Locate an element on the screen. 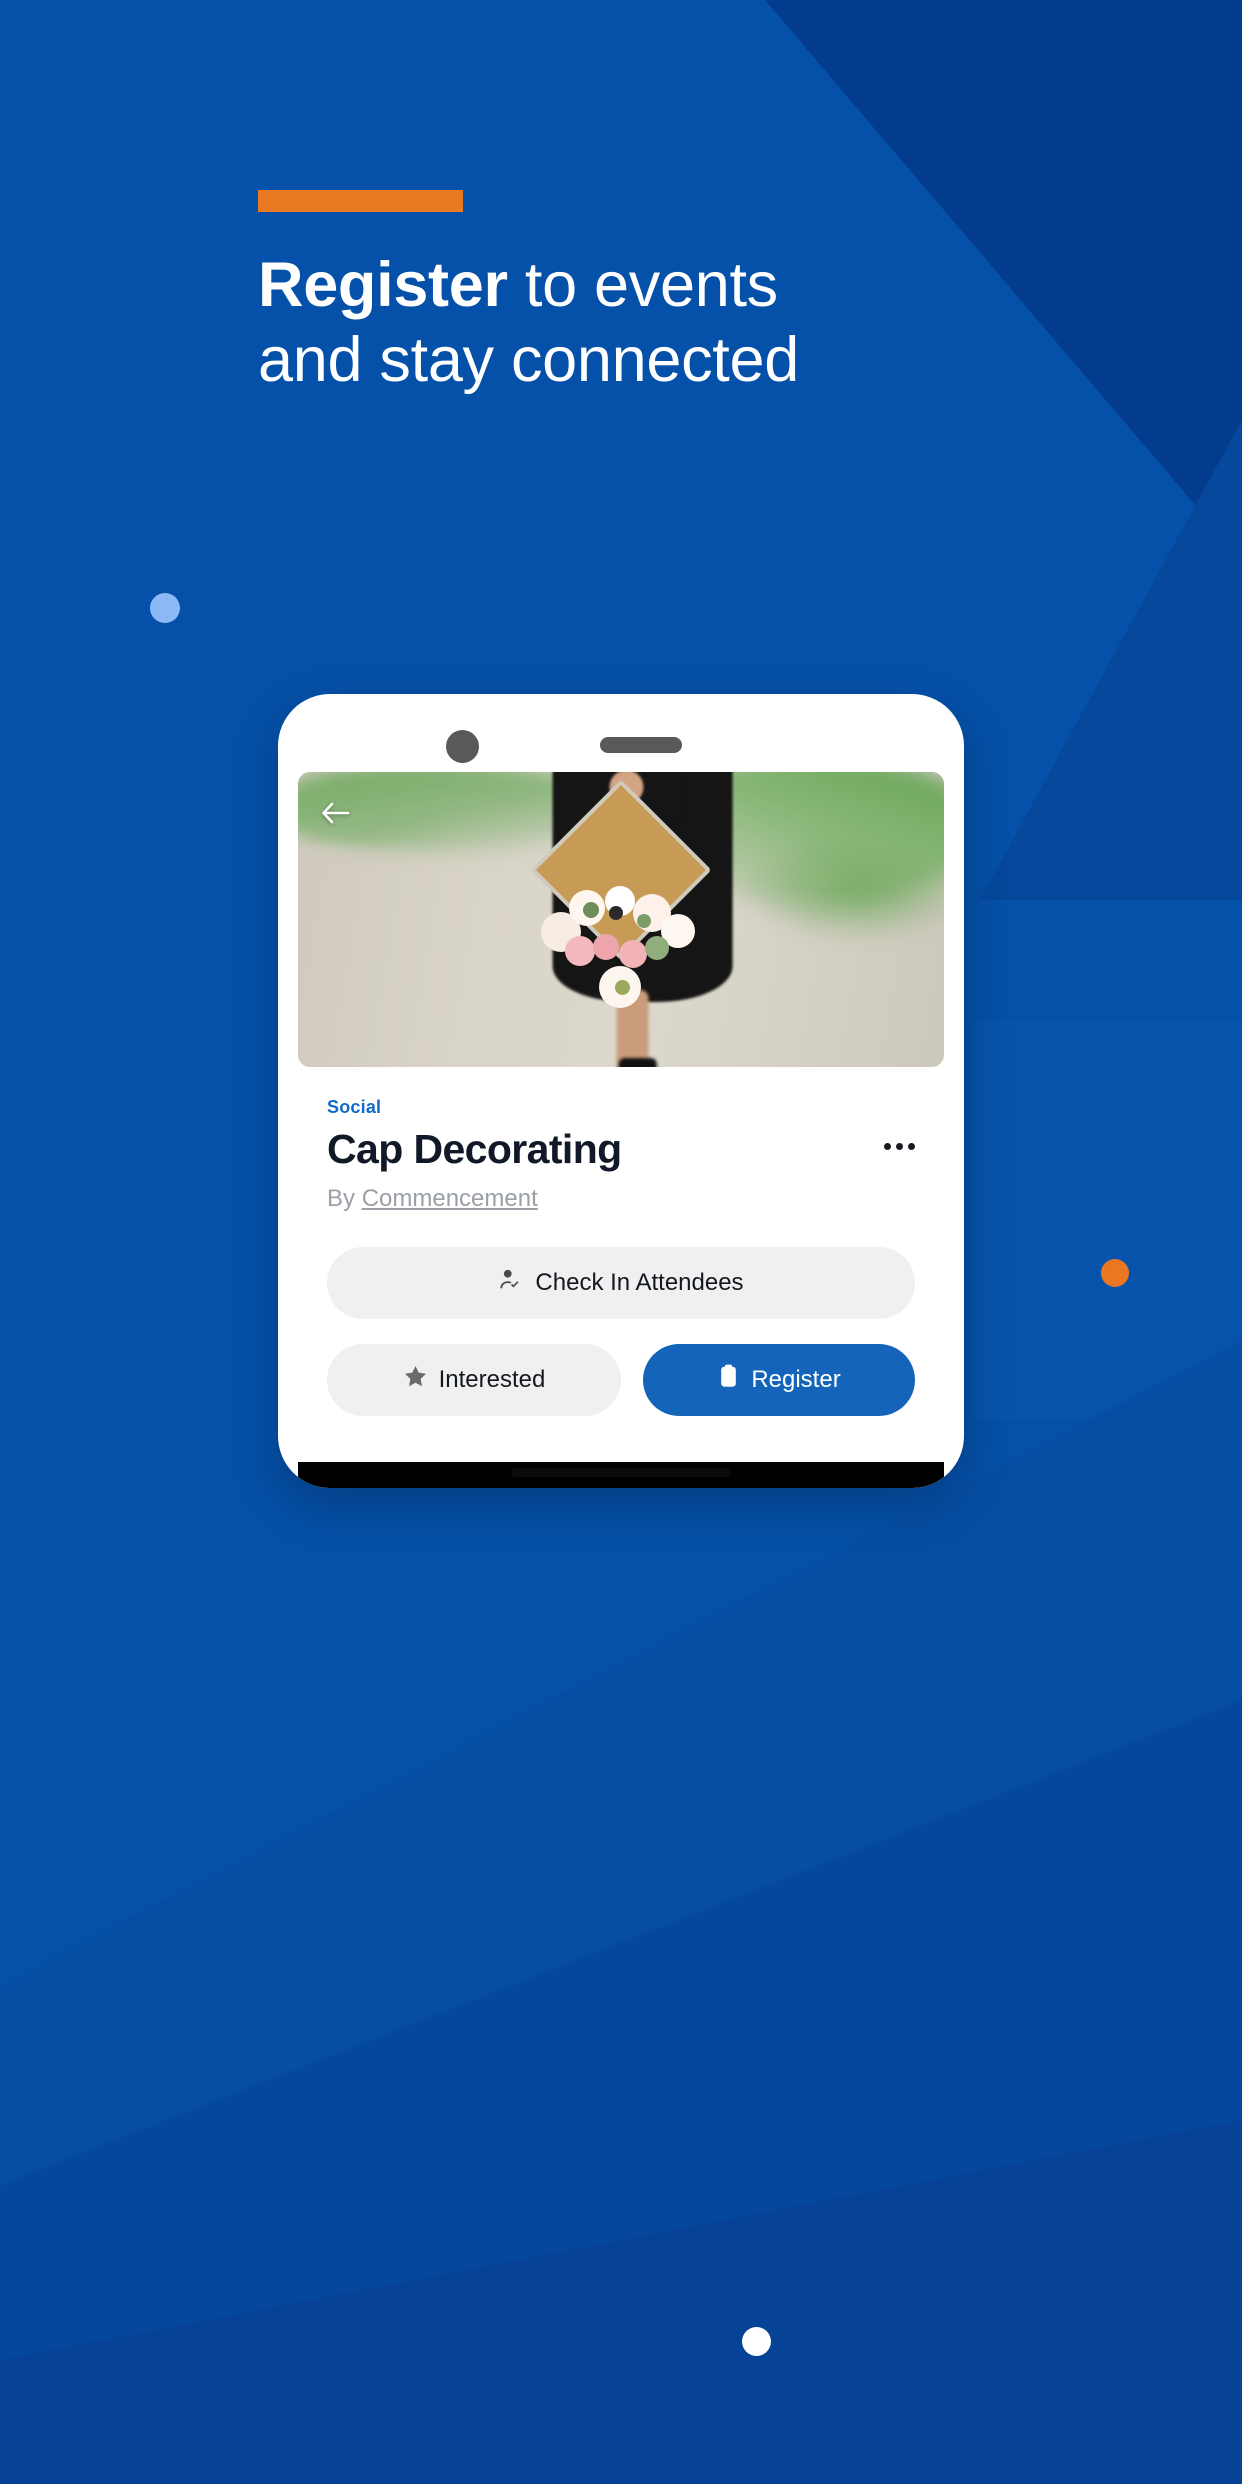  more-options-icon is located at coordinates (895, 1143).